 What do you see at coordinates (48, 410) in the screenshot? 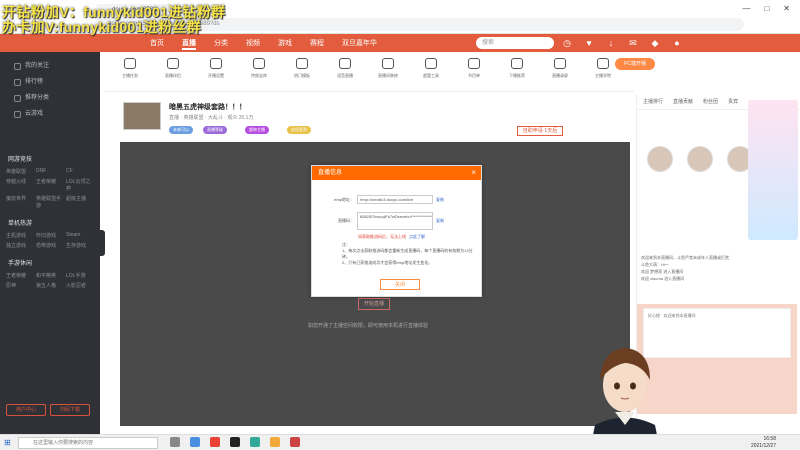
I see `sidebar-buttons: 用户中心 扫码下载` at bounding box center [48, 410].